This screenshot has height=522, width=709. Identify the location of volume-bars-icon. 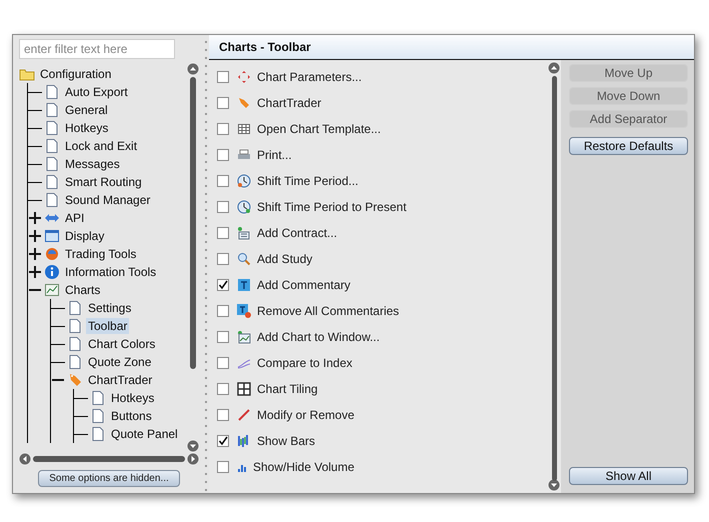
(242, 467).